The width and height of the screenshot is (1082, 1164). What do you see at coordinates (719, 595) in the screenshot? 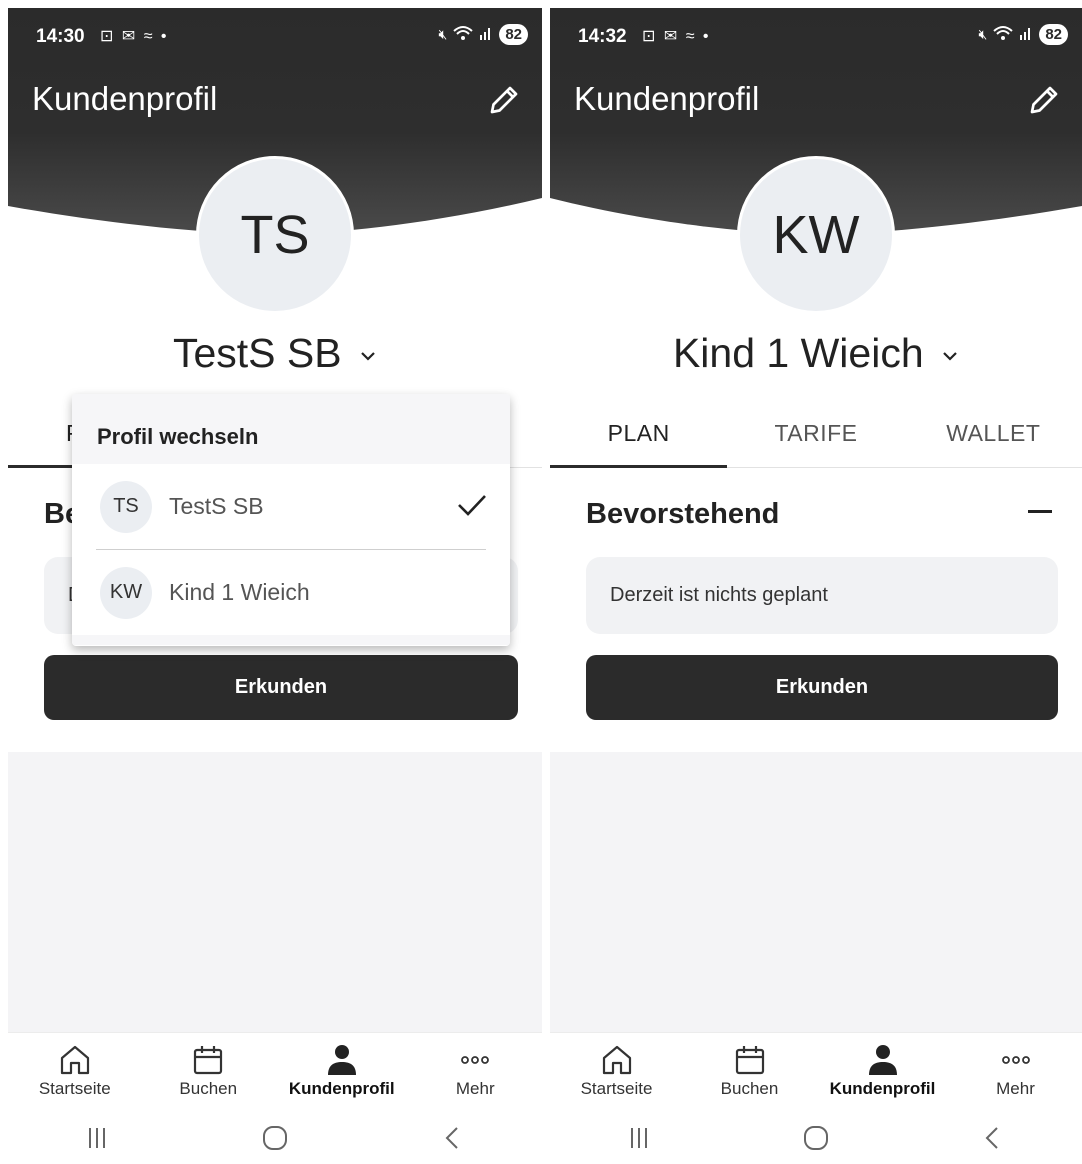
I see `empty-state-text: Derzeit ist nichts geplant` at bounding box center [719, 595].